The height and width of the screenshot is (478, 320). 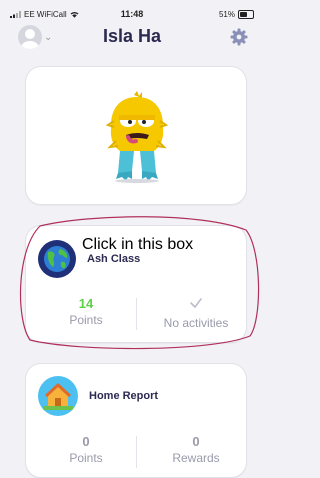 I want to click on report-rewards: 0 Rewards, so click(x=196, y=449).